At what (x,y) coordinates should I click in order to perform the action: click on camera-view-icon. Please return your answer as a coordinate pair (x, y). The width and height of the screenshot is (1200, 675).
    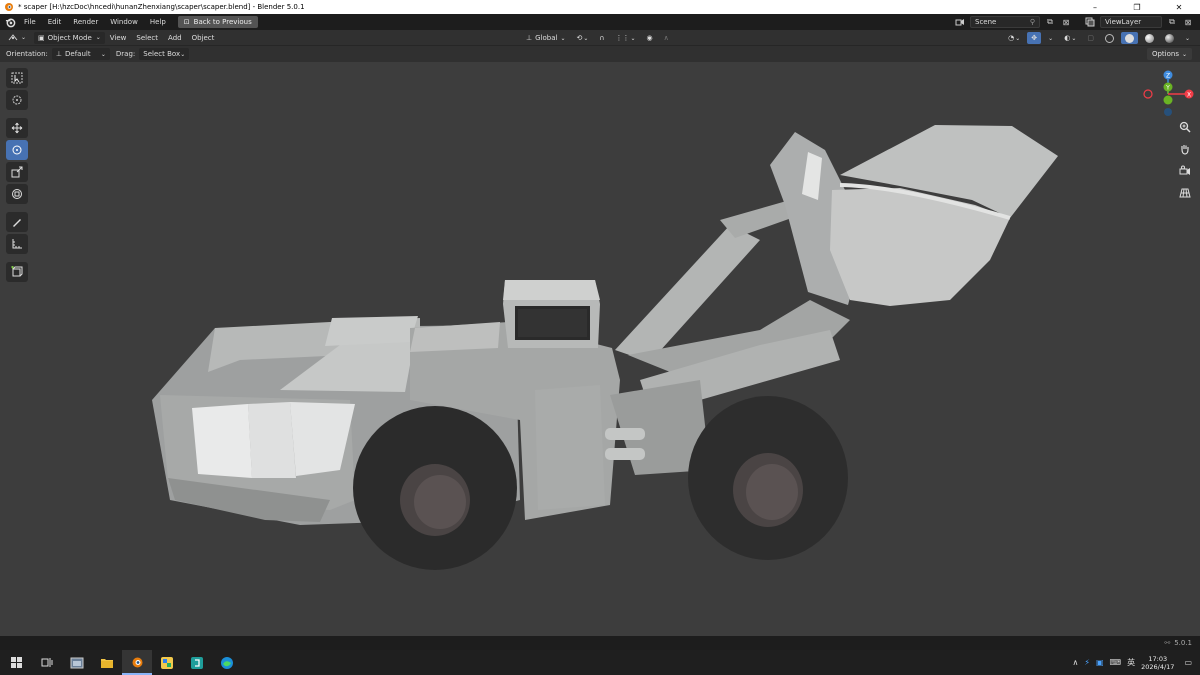
    Looking at the image, I should click on (1185, 171).